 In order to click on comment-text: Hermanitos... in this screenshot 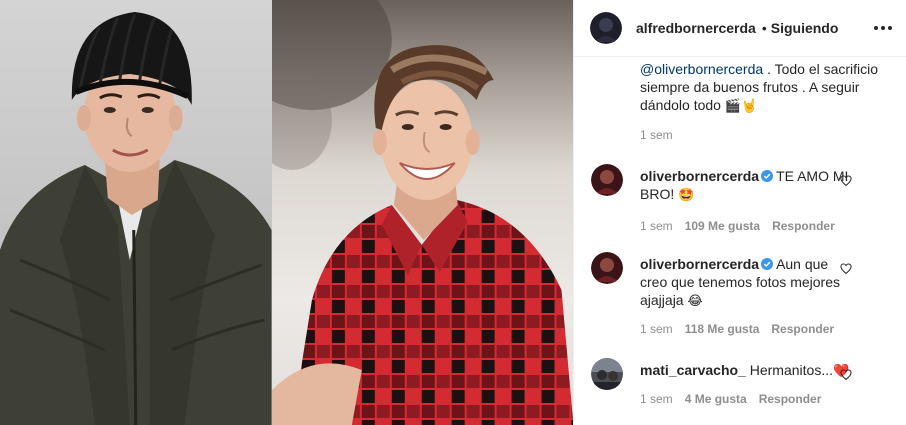, I will do `click(791, 370)`.